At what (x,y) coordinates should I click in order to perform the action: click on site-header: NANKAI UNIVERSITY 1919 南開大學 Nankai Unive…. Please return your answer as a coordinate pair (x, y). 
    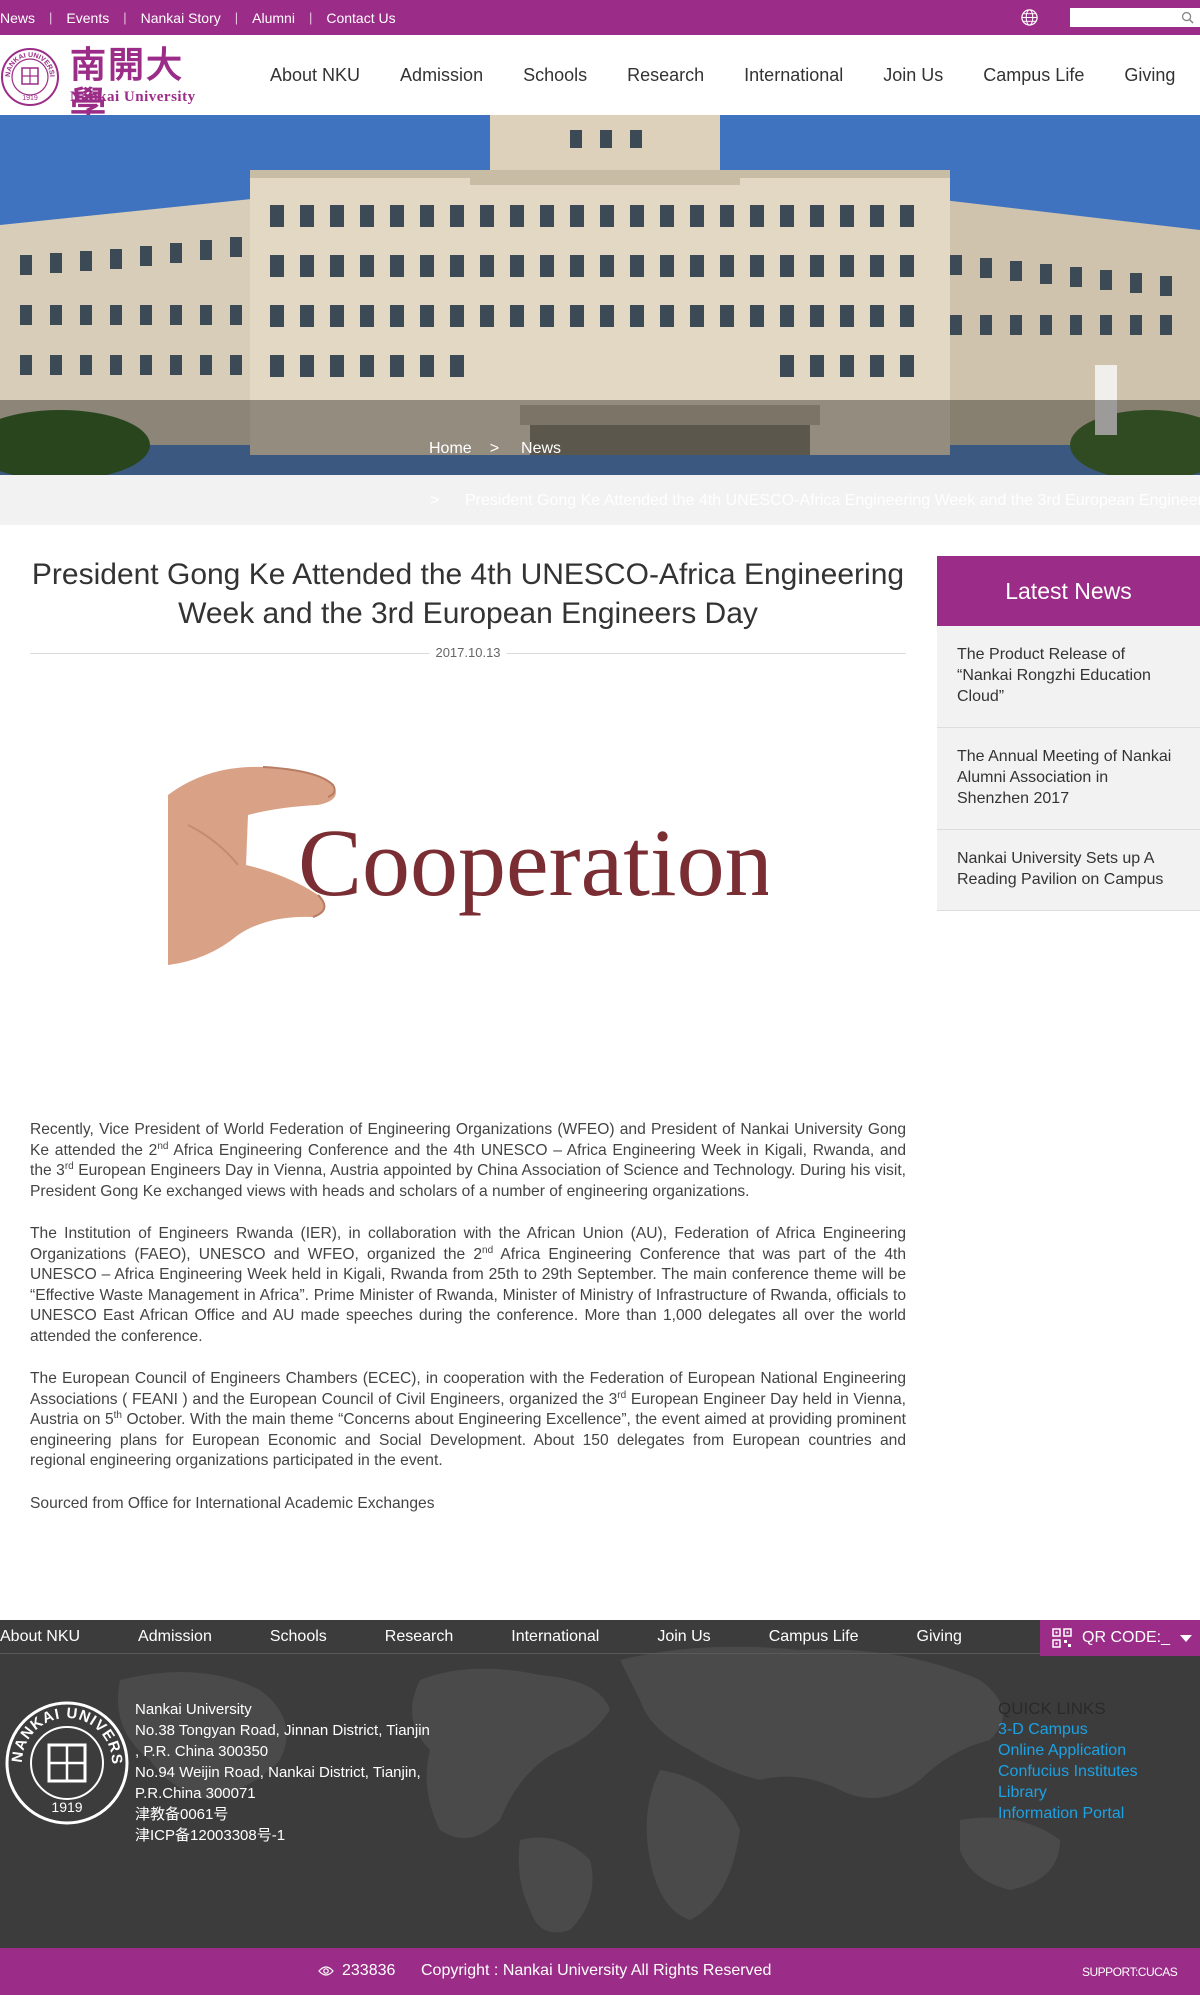
    Looking at the image, I should click on (600, 80).